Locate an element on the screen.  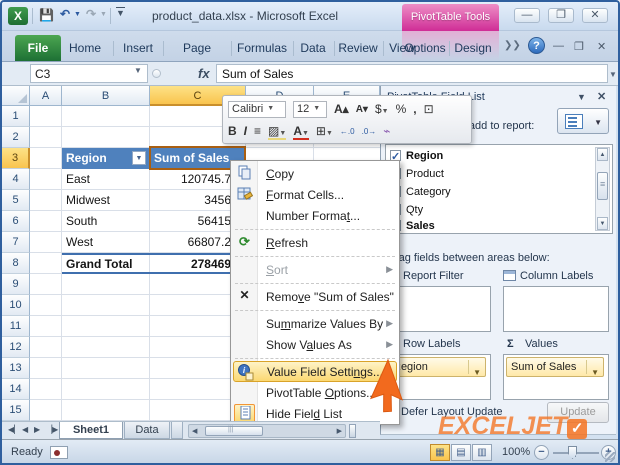
next-sheet-icon: ▶ is located at coordinates (37, 429).